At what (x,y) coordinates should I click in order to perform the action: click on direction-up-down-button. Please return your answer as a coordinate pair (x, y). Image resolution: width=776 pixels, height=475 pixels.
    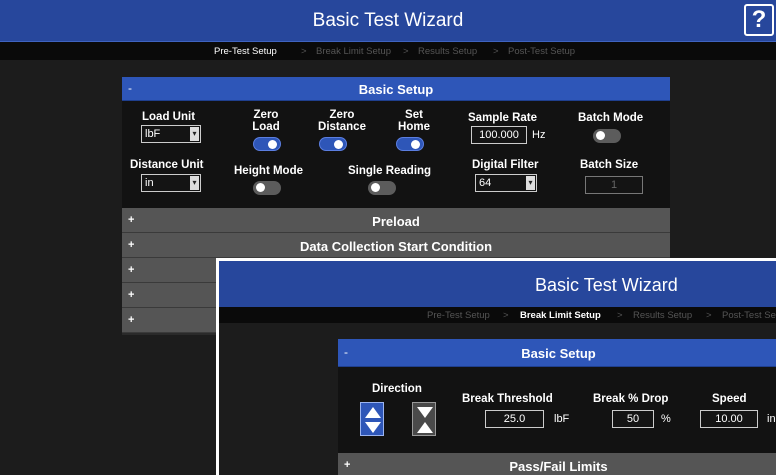
    Looking at the image, I should click on (372, 419).